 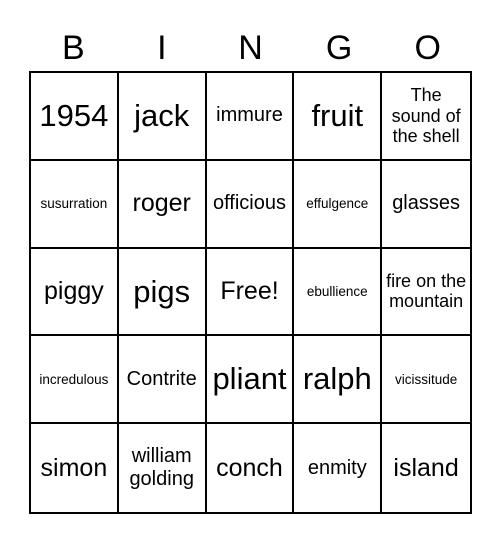 I want to click on bingo-cell: conch, so click(x=251, y=468).